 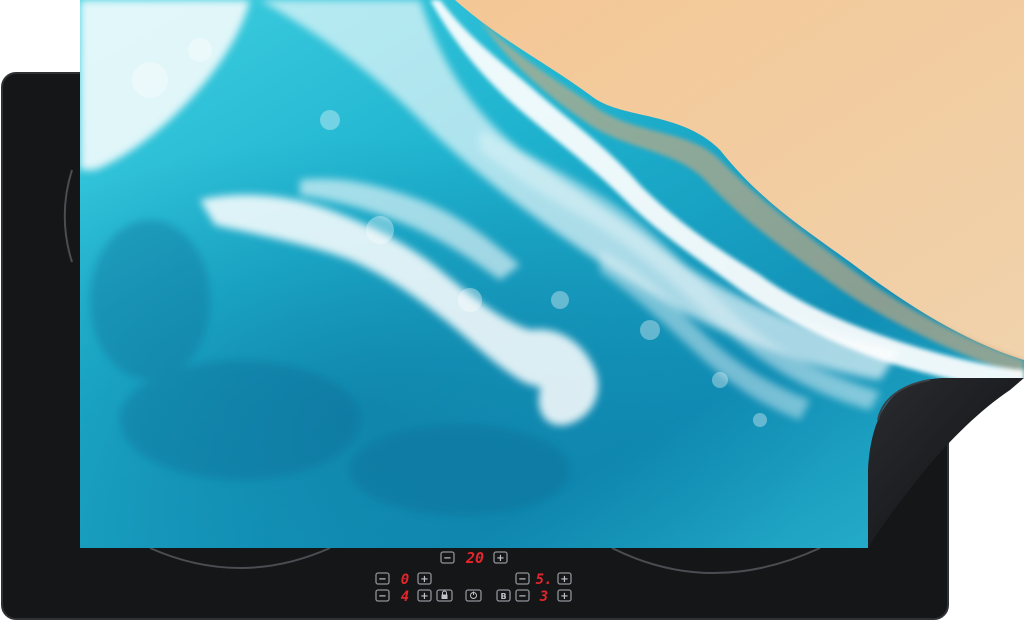 I want to click on zone-front-left-display: 0, so click(x=405, y=580).